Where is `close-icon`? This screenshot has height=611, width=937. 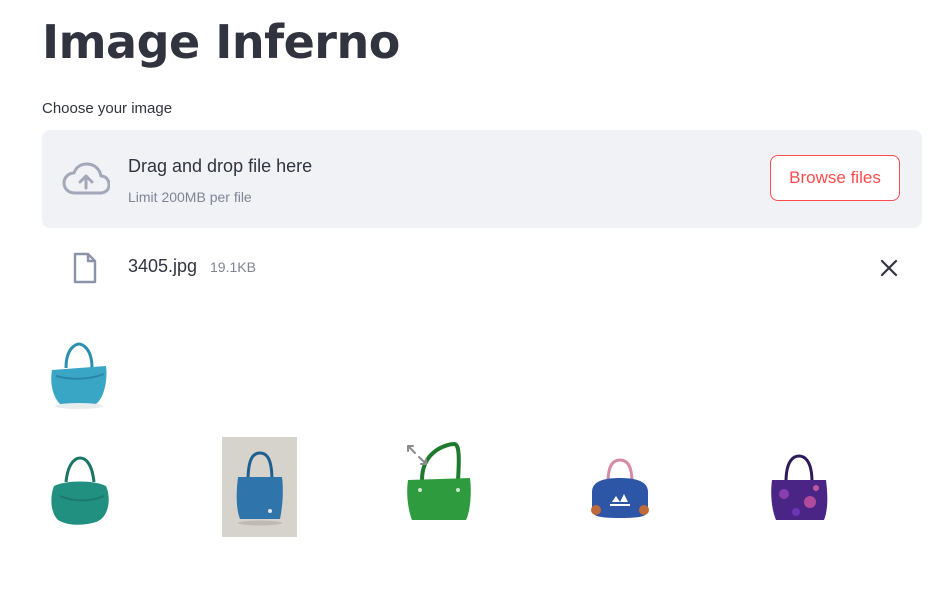
close-icon is located at coordinates (889, 268).